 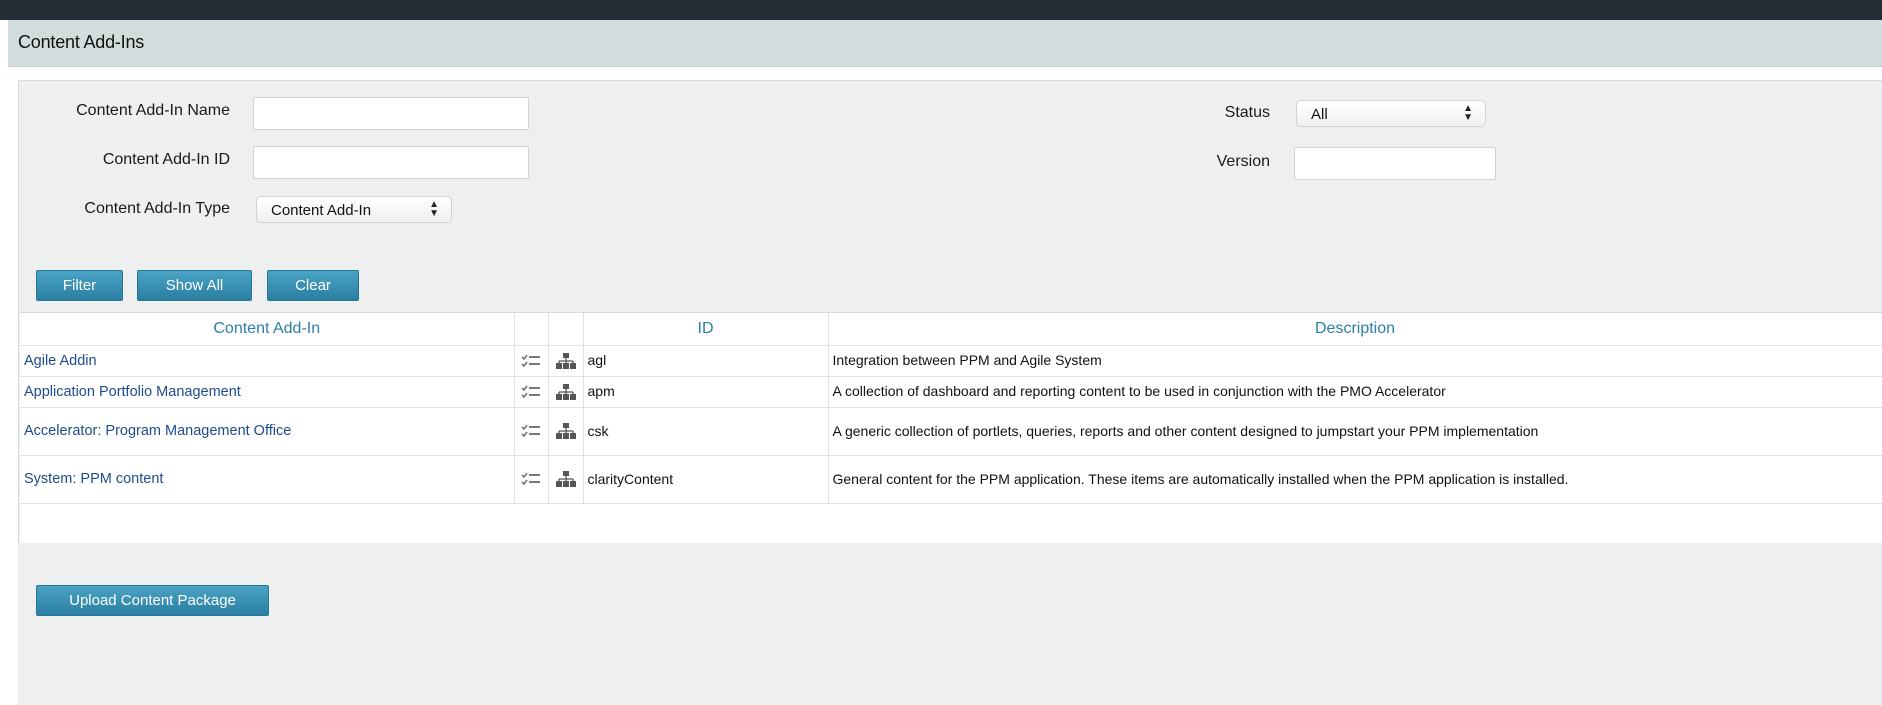 What do you see at coordinates (706, 361) in the screenshot?
I see `addin-id-cell: agl` at bounding box center [706, 361].